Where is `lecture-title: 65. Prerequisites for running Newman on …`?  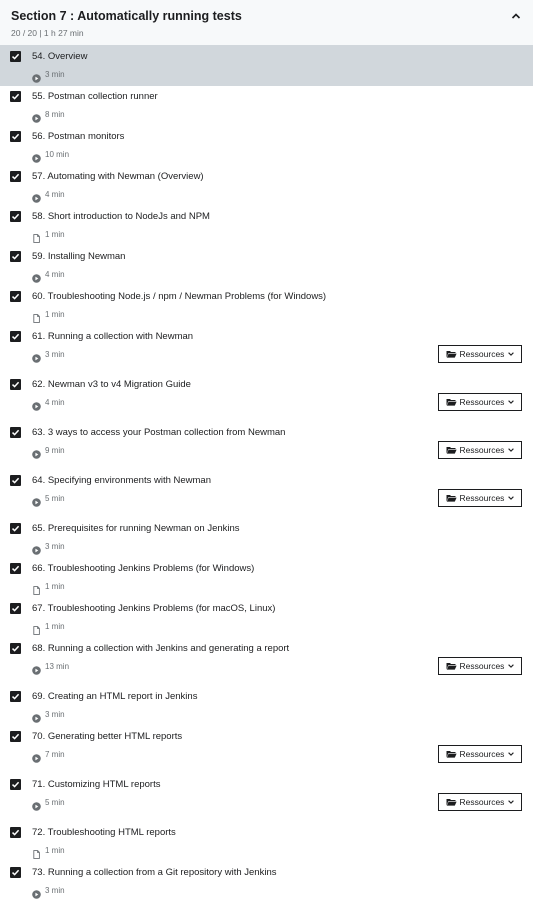
lecture-title: 65. Prerequisites for running Newman on … is located at coordinates (136, 529).